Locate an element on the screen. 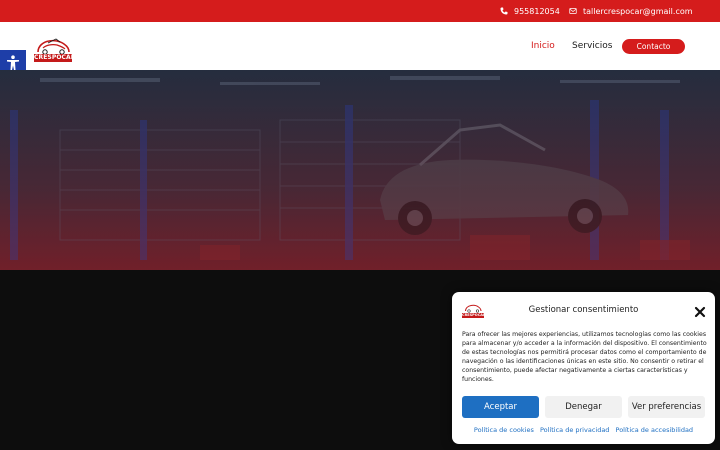 This screenshot has height=450, width=720. nav-inicio: Inicio is located at coordinates (543, 46).